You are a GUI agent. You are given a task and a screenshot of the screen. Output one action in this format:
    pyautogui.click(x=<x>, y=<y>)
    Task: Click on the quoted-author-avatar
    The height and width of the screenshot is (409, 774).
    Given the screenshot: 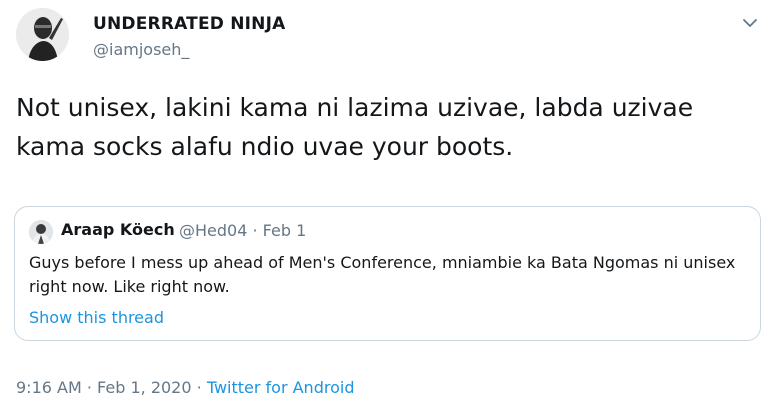 What is the action you would take?
    pyautogui.click(x=41, y=232)
    